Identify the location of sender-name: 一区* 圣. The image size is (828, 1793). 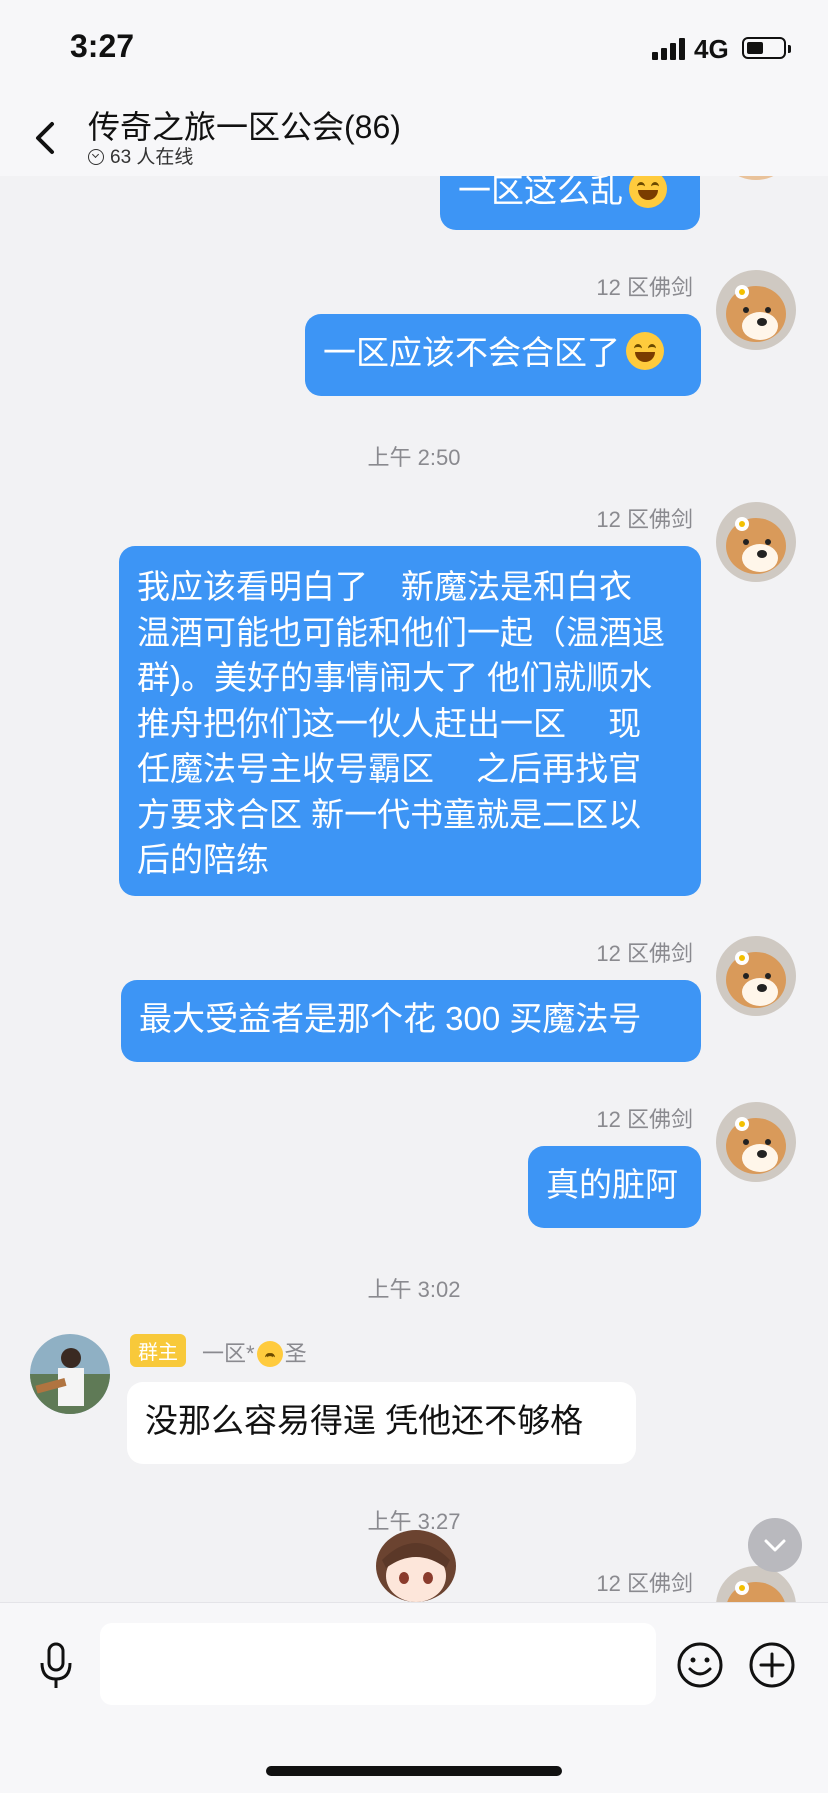
(254, 1352).